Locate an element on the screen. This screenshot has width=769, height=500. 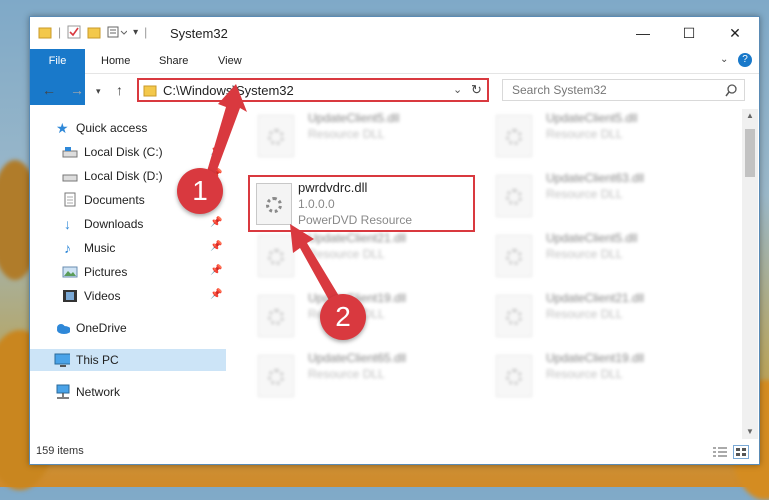
list-item: UpdateClient19.dll Resource DLL is located at coordinates (603, 377).